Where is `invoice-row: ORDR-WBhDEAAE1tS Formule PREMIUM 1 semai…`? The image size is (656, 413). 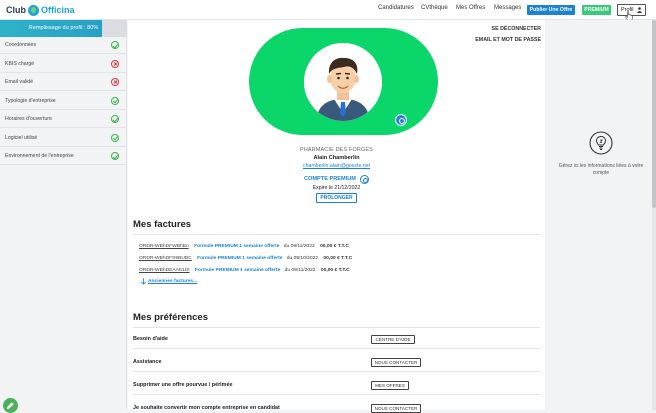
invoice-row: ORDR-WBhDEAAE1tS Formule PREMIUM 1 semai… is located at coordinates (244, 270).